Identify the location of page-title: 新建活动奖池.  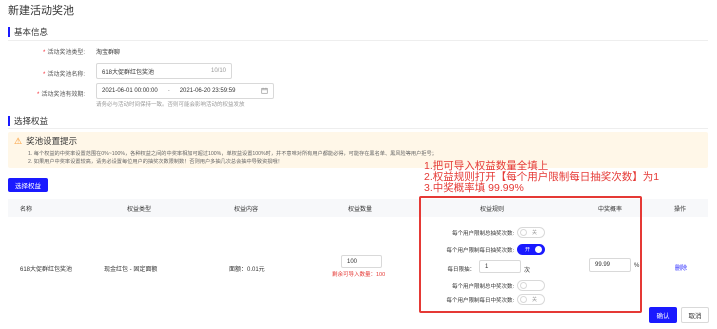
(41, 11).